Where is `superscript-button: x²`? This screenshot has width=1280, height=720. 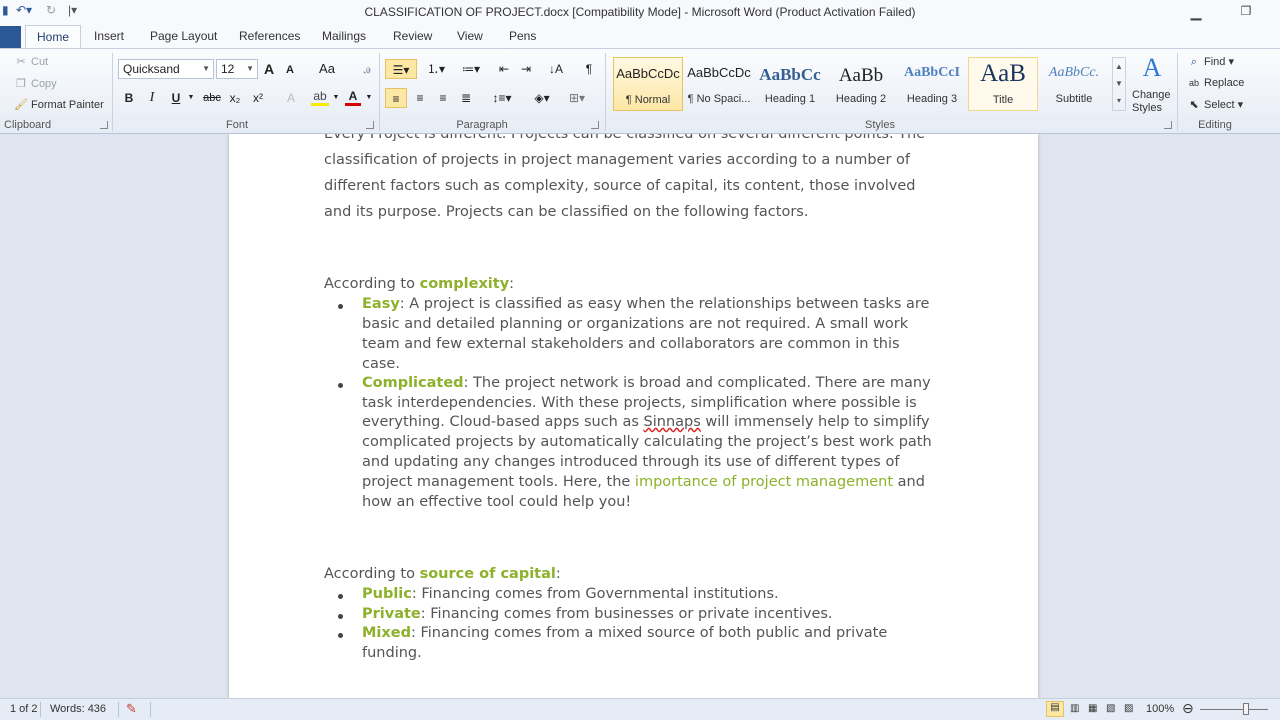
superscript-button: x² is located at coordinates (258, 98).